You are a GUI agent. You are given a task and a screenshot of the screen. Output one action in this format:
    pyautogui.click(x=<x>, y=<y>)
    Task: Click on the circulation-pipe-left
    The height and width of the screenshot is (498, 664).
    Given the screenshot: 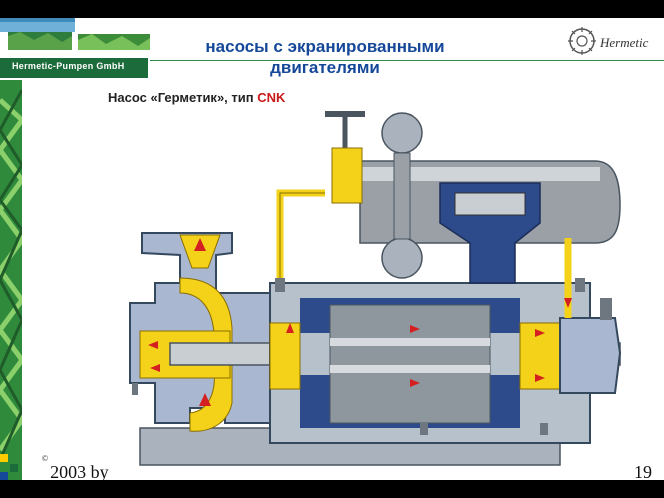 What is the action you would take?
    pyautogui.click(x=300, y=238)
    